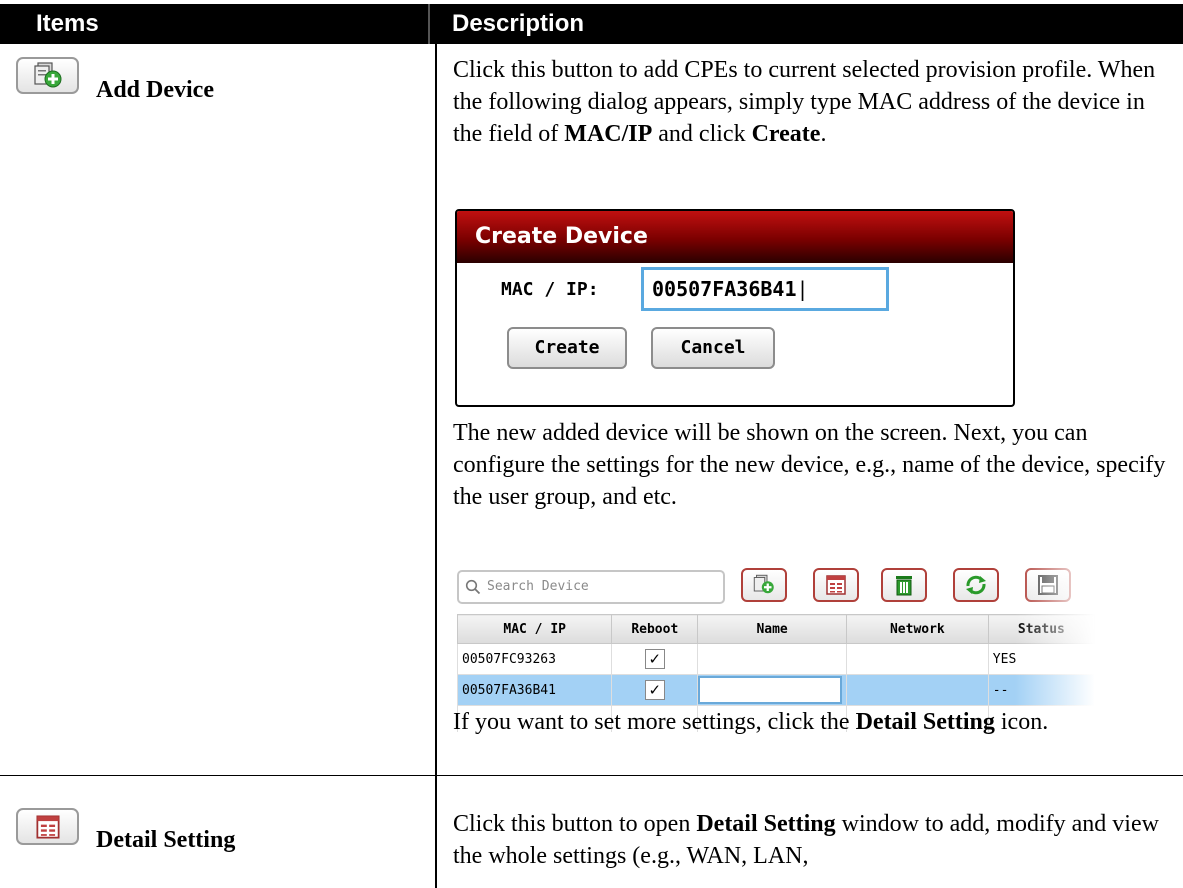 The image size is (1183, 888). I want to click on item-detail-setting: Detail Setting, so click(166, 840).